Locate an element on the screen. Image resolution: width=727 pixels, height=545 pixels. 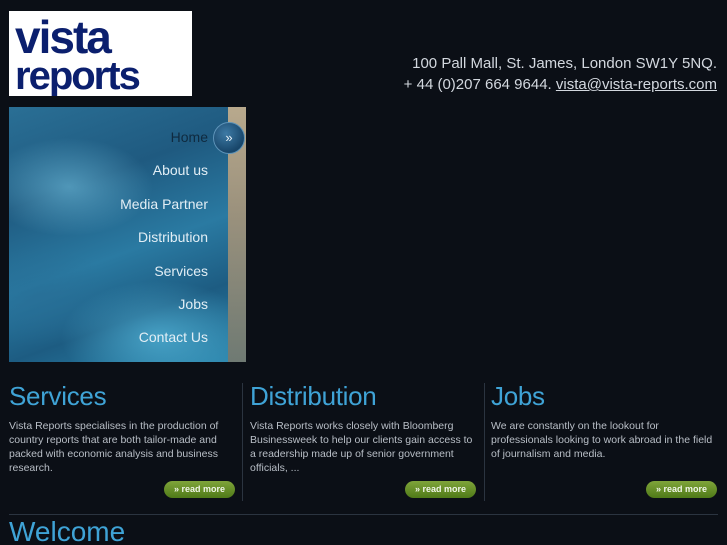
nav-item-distribution: Distribution is located at coordinates (173, 237).